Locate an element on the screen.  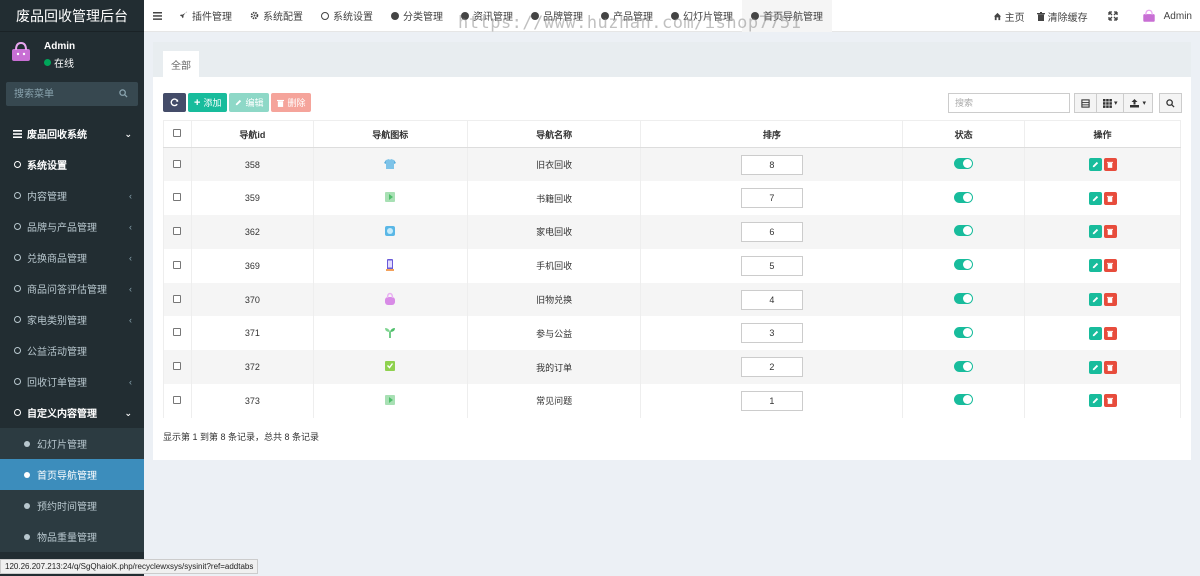
admin-menu: Admin is located at coordinates (1167, 16).